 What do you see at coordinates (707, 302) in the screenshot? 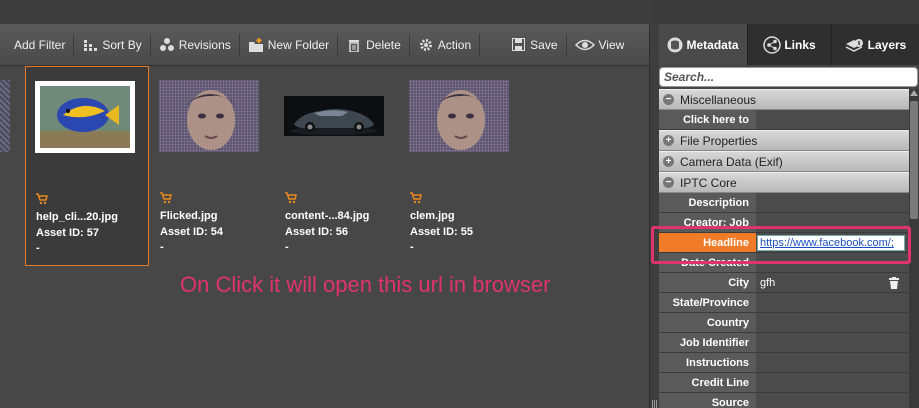
I see `field-label: State/Province` at bounding box center [707, 302].